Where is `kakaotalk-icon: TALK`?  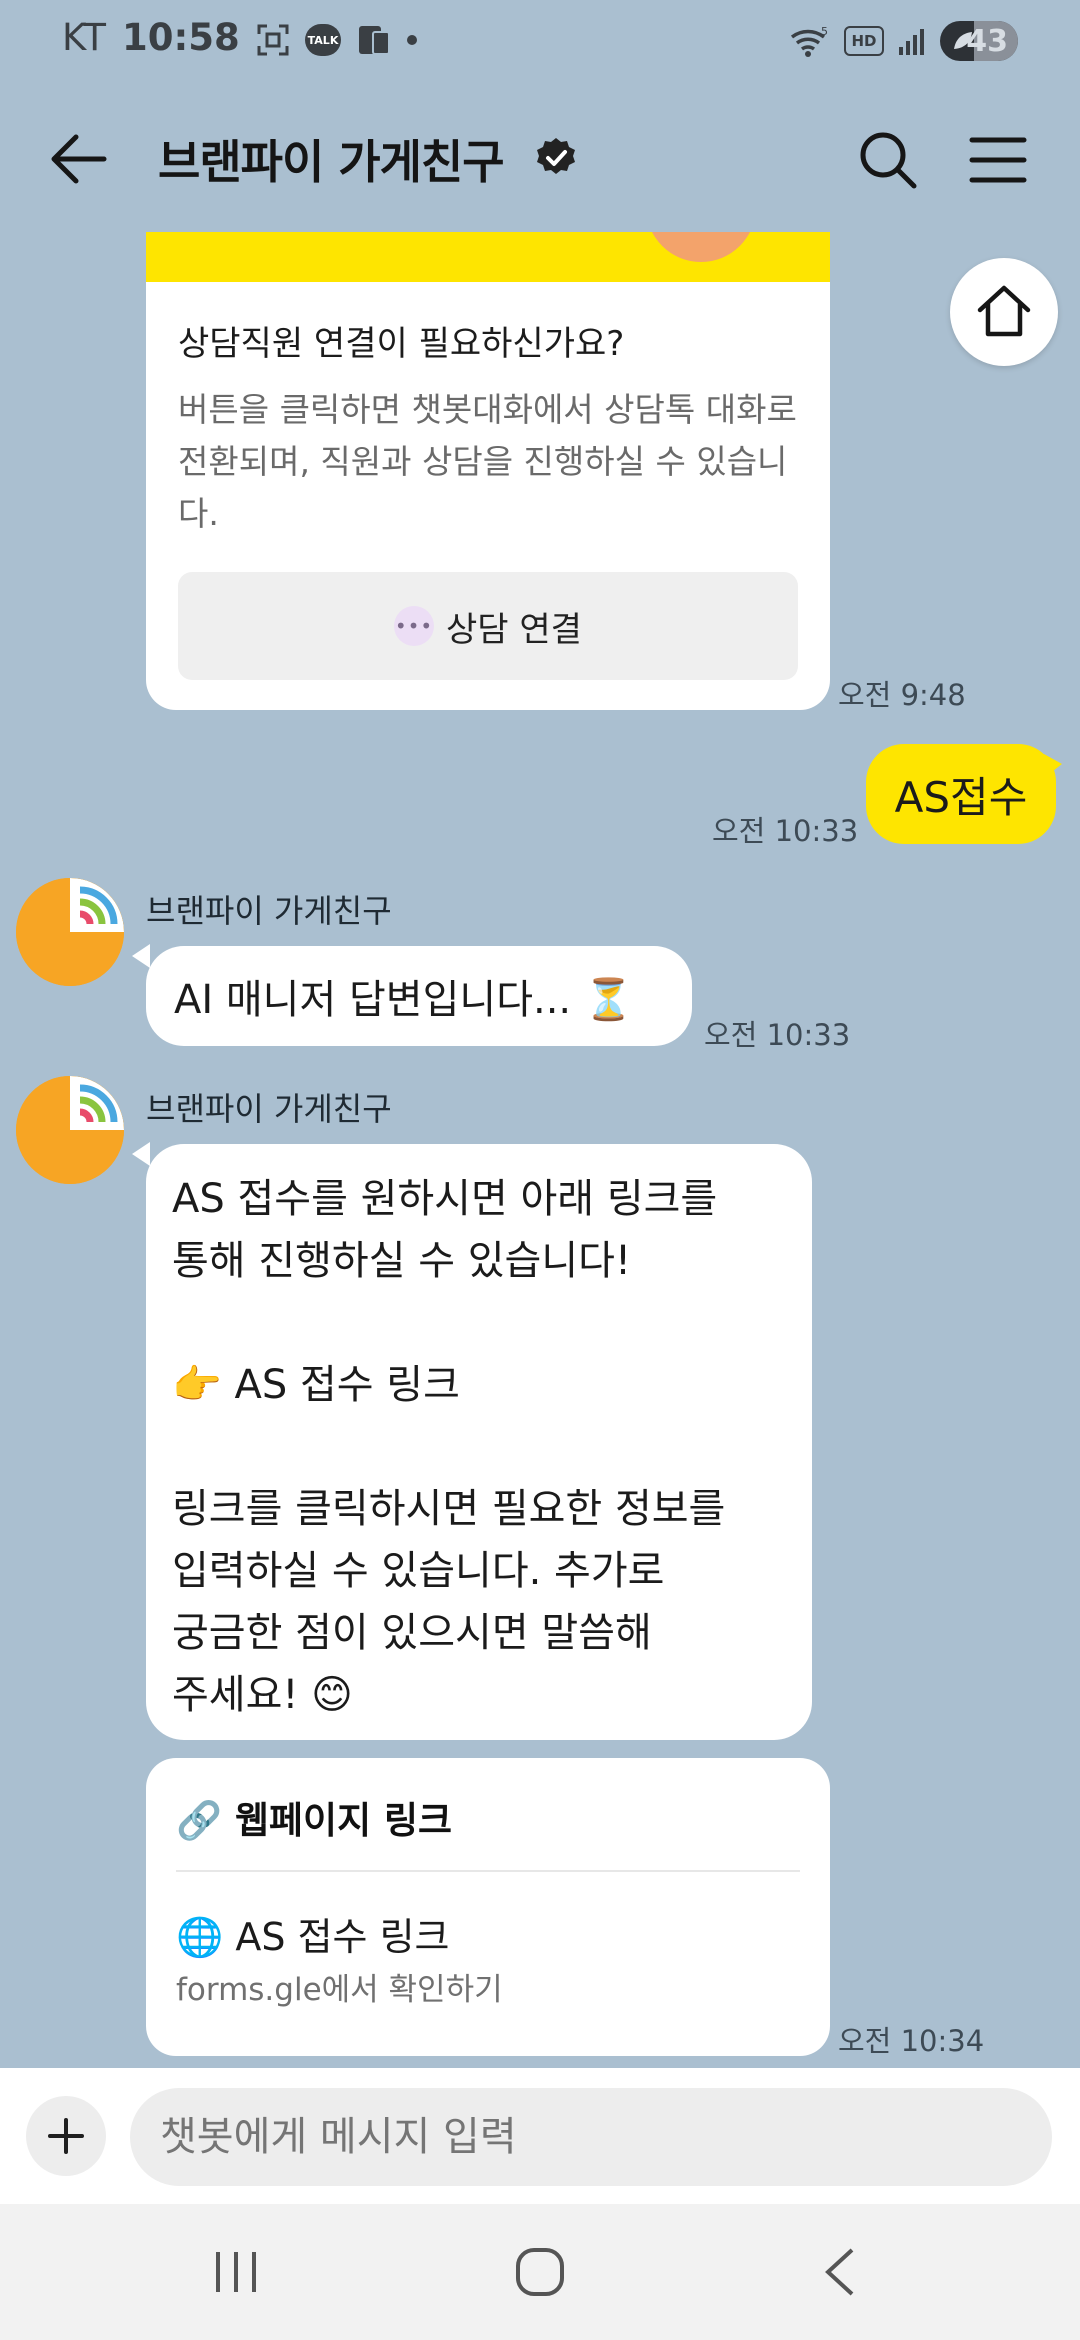 kakaotalk-icon: TALK is located at coordinates (323, 40).